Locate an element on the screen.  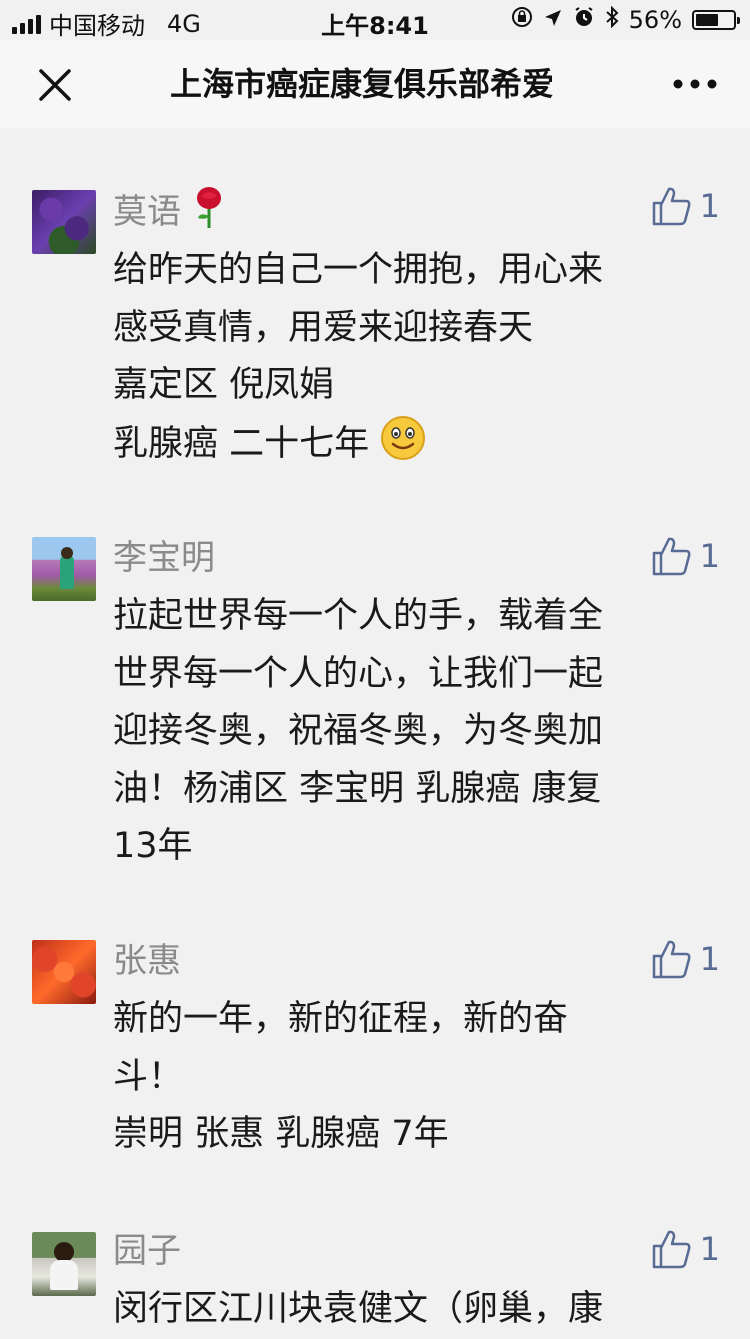
close-icon is located at coordinates (55, 85).